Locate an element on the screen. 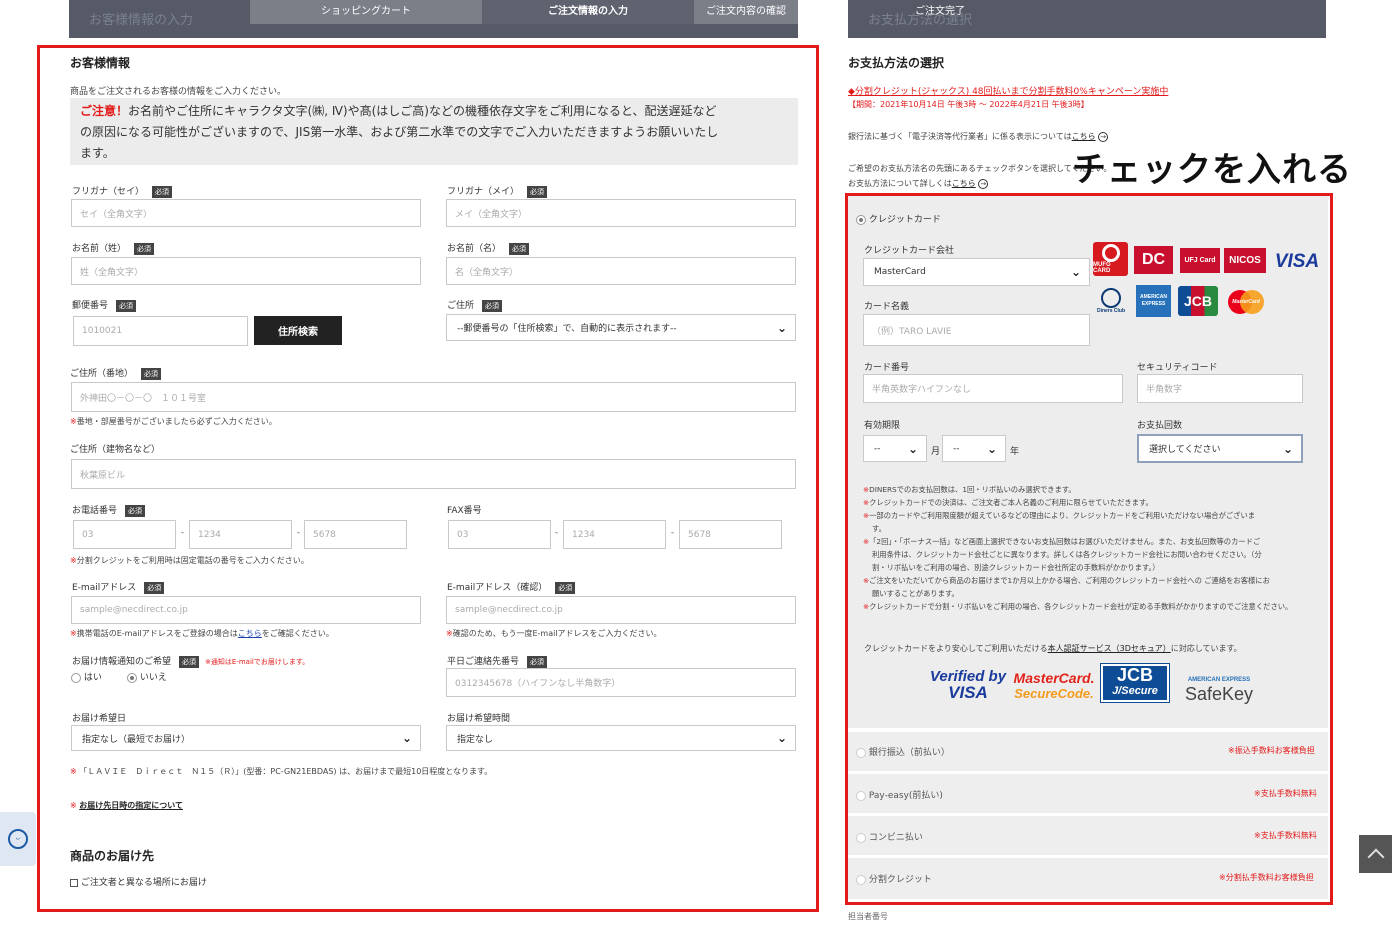 This screenshot has height=932, width=1392. day-tel-input: 0312345678（ハイフンなし半角数字） is located at coordinates (621, 682).